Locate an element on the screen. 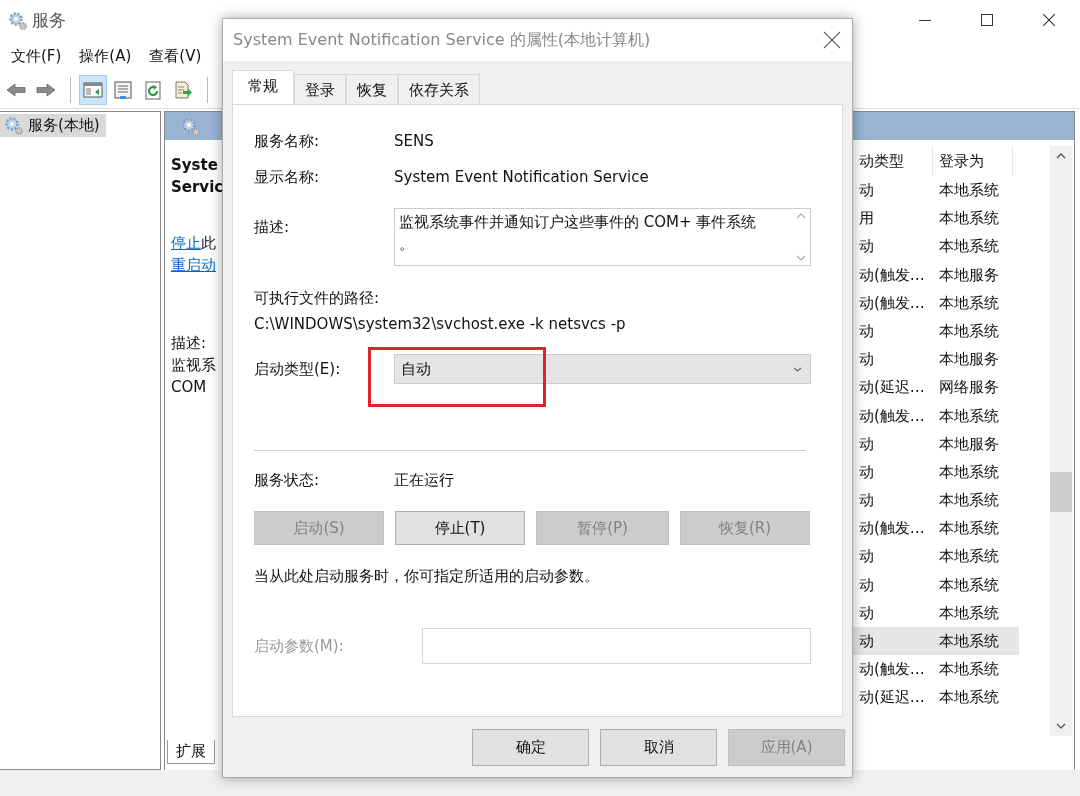 This screenshot has width=1080, height=796. menu-item: 查看(V) is located at coordinates (175, 56).